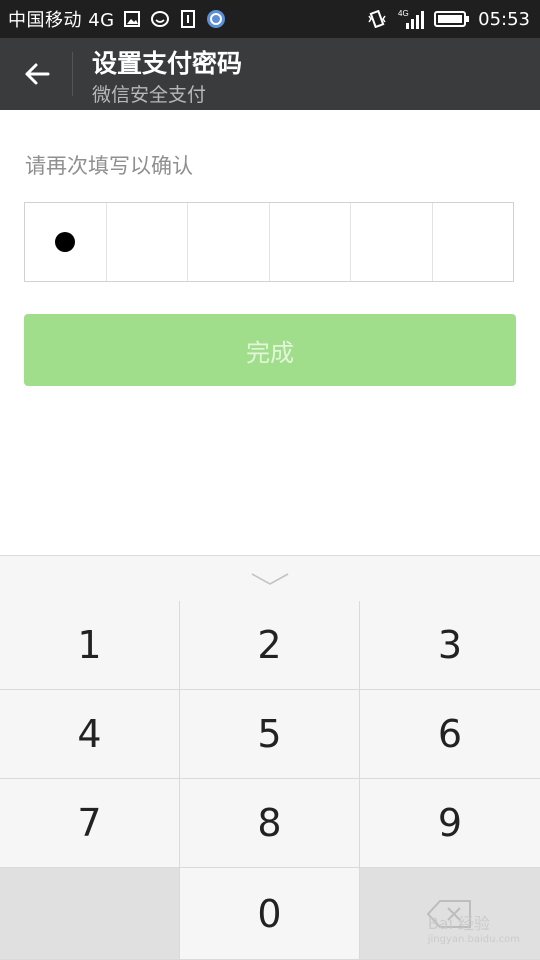 Image resolution: width=540 pixels, height=960 pixels. Describe the element at coordinates (149, 95) in the screenshot. I see `page-subtitle: 微信安全支付` at that location.